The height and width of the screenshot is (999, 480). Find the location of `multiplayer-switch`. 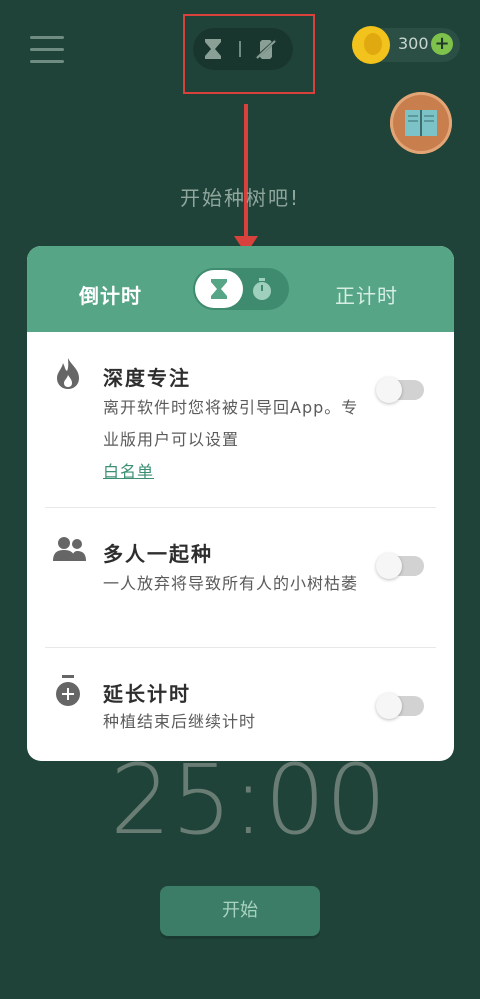

multiplayer-switch is located at coordinates (400, 566).